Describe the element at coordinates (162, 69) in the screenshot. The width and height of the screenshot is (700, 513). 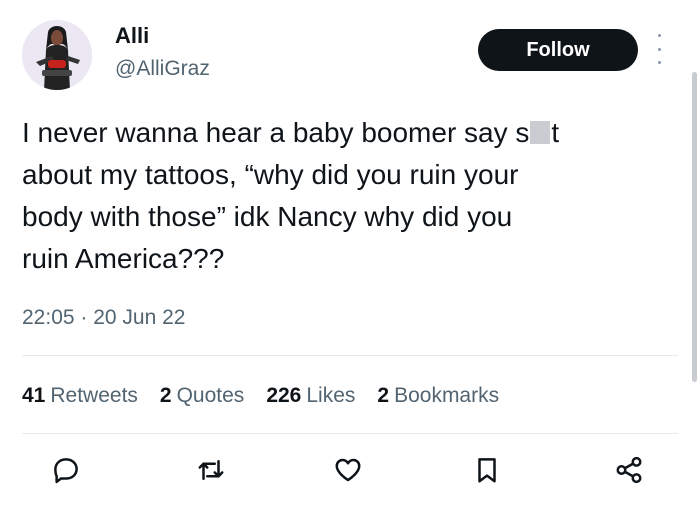
I see `user-handle: @AlliGraz` at that location.